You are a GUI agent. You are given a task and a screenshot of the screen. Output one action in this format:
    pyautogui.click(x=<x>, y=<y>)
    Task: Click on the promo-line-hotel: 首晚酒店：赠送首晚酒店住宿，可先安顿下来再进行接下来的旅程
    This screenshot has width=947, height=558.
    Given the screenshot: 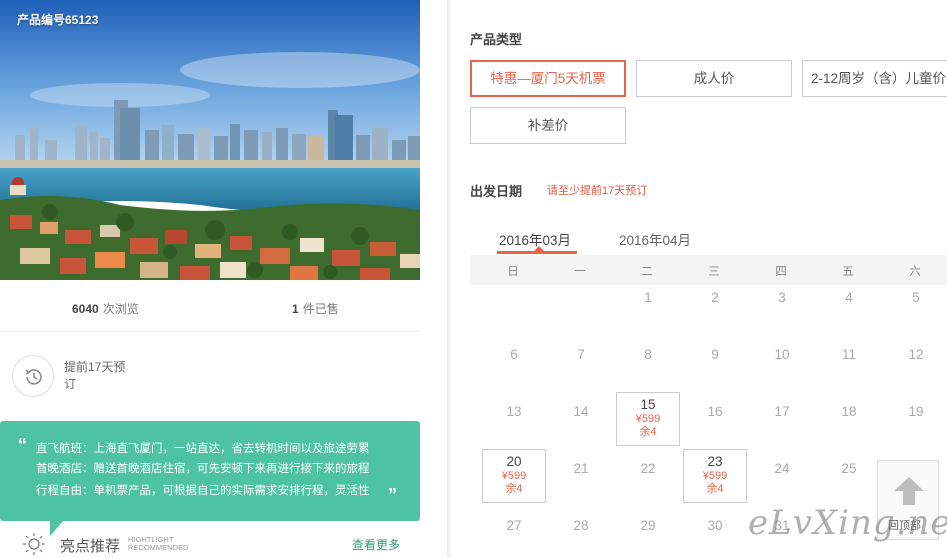 What is the action you would take?
    pyautogui.click(x=203, y=469)
    